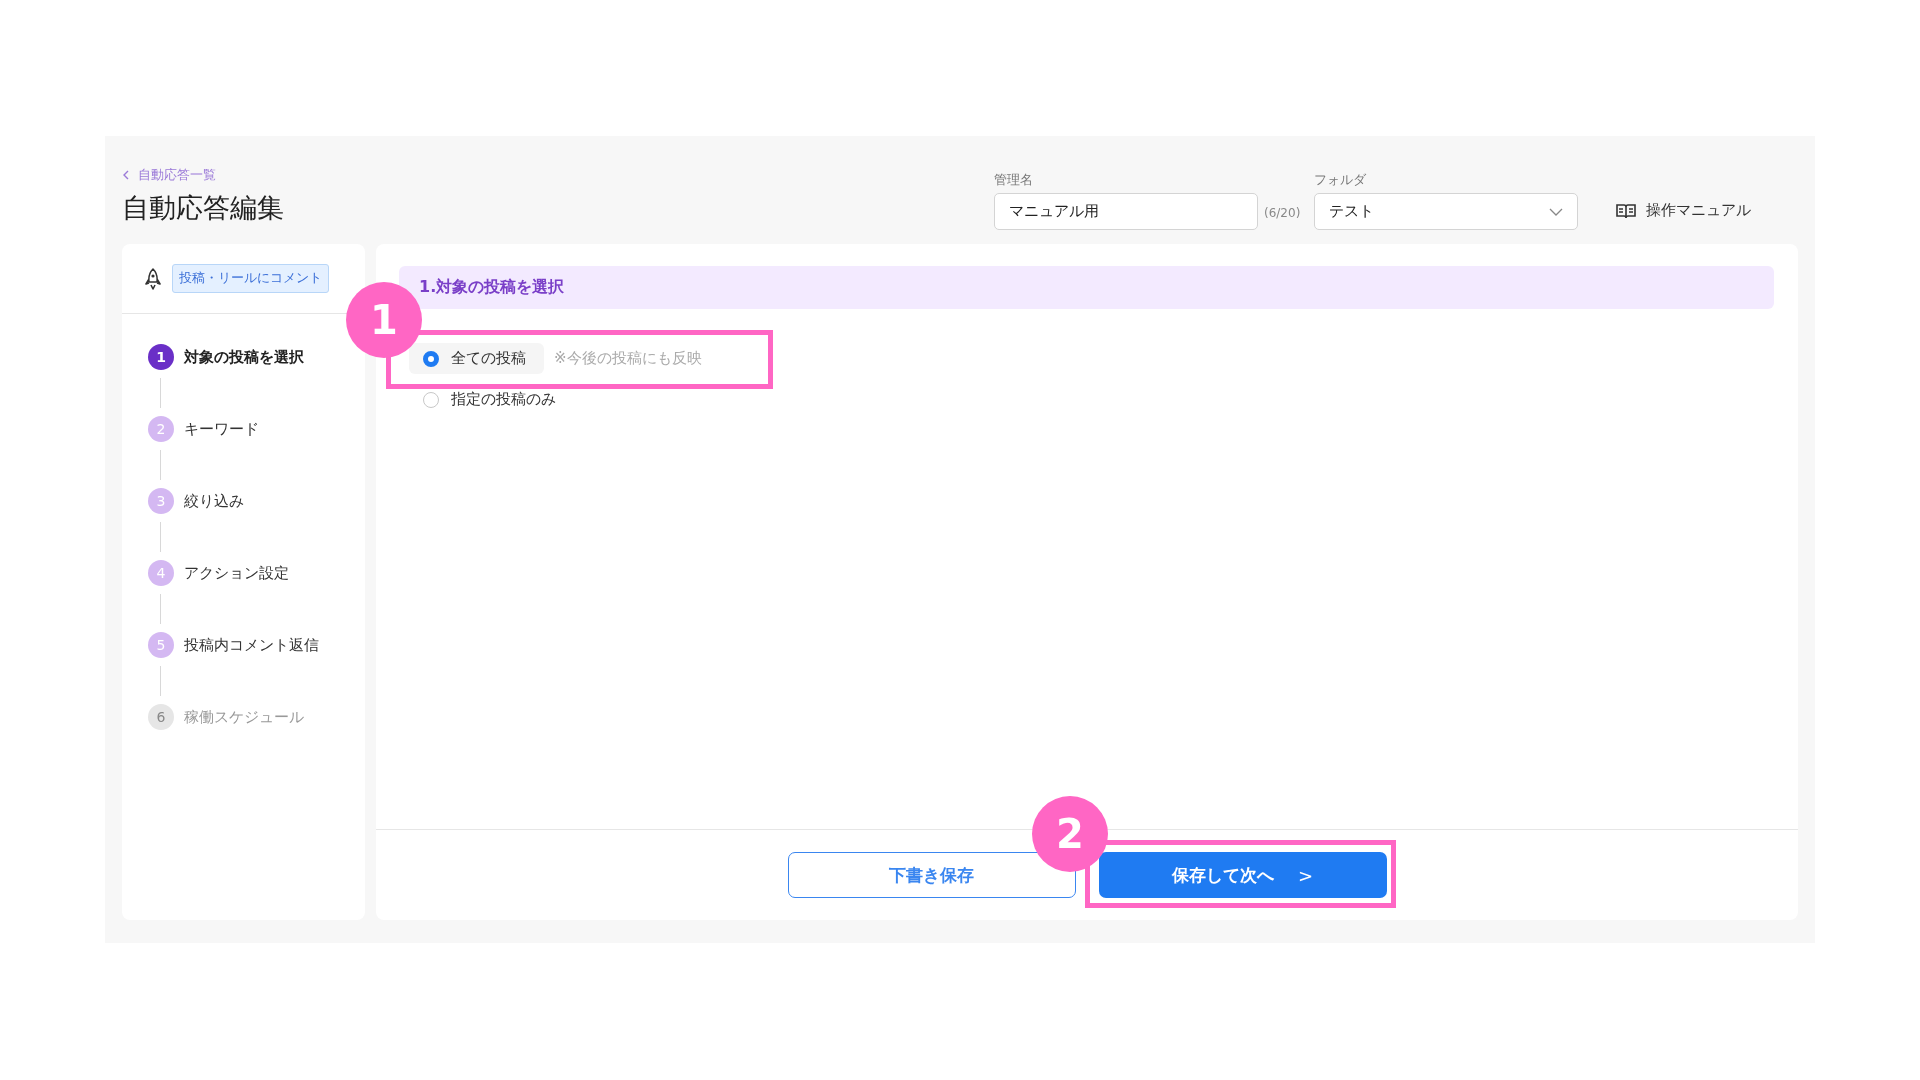 This screenshot has height=1080, width=1920. I want to click on step-label: 対象の投稿を選択, so click(244, 357).